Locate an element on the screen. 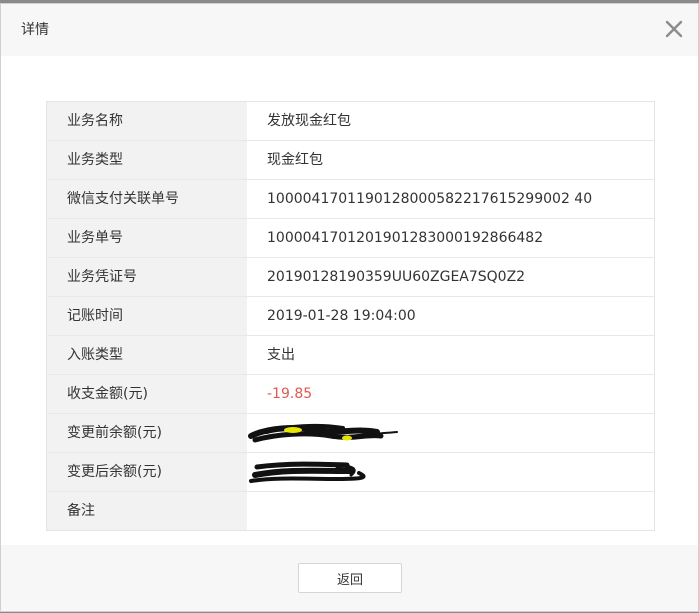  table-row: 备注 is located at coordinates (350, 511).